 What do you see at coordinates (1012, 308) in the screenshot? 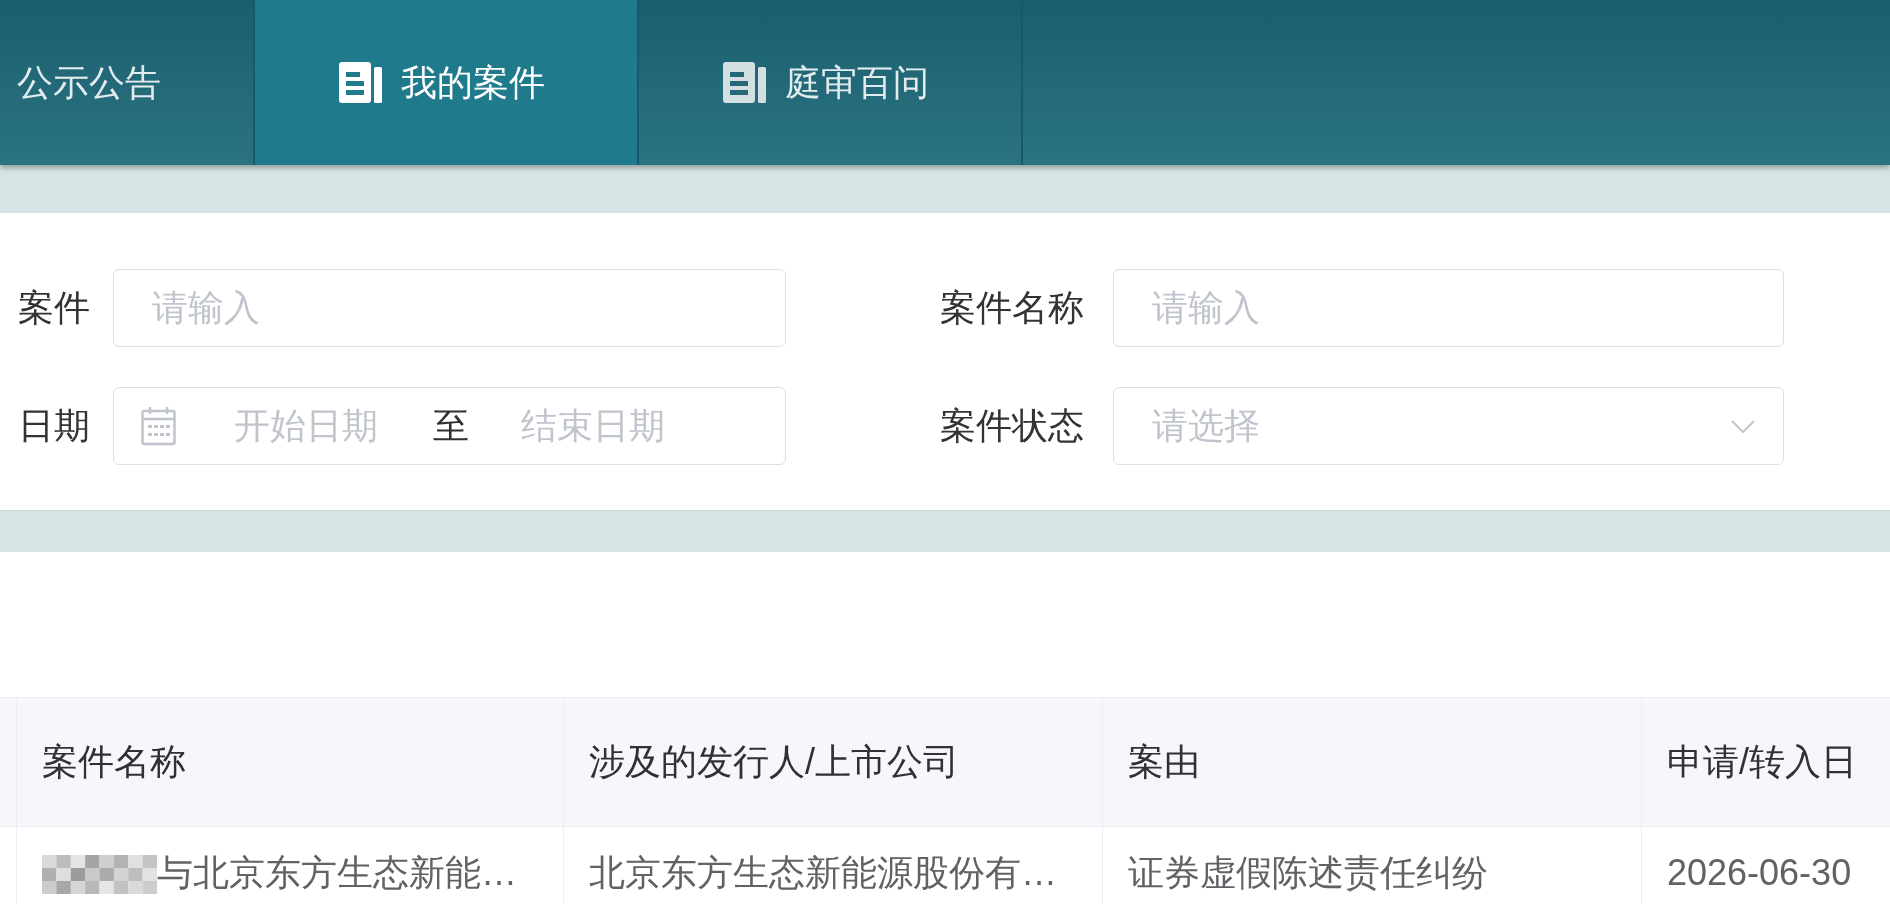
I see `field-label: 案件名称` at bounding box center [1012, 308].